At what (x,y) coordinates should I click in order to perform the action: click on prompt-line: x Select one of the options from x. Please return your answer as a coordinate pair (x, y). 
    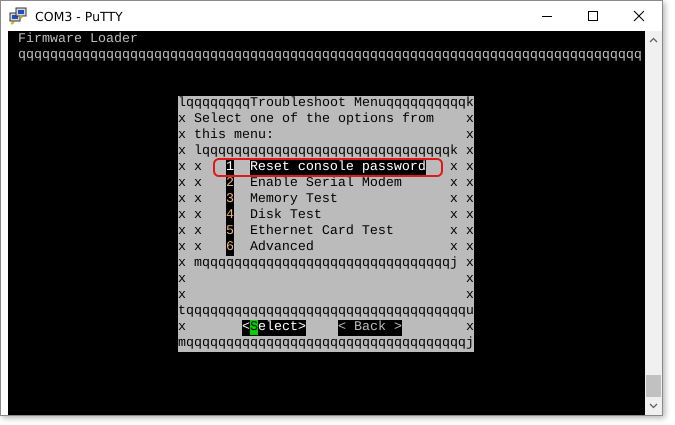
    Looking at the image, I should click on (326, 120).